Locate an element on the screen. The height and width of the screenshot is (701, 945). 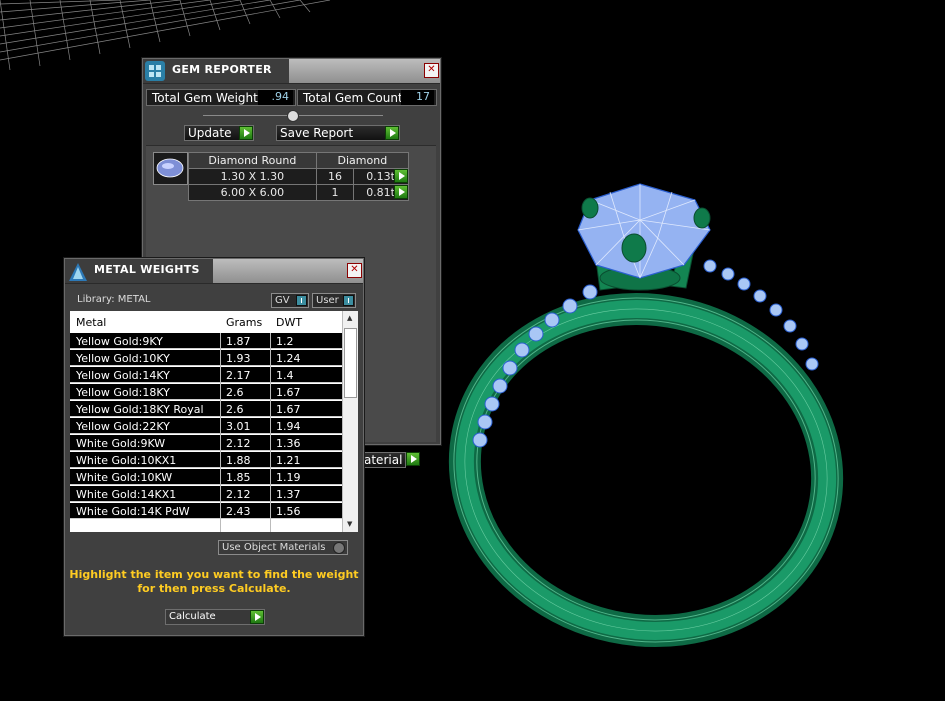
metal-row: Yellow Gold:14KY 2.17 1.4 is located at coordinates (206, 375).